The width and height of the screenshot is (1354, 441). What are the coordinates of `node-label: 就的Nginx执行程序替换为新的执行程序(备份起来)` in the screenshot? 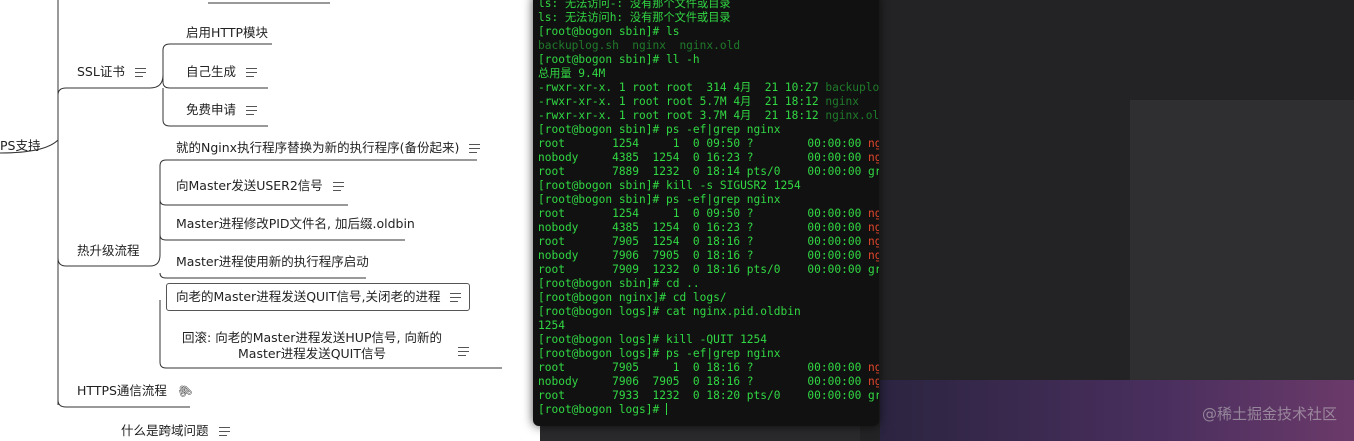 It's located at (318, 147).